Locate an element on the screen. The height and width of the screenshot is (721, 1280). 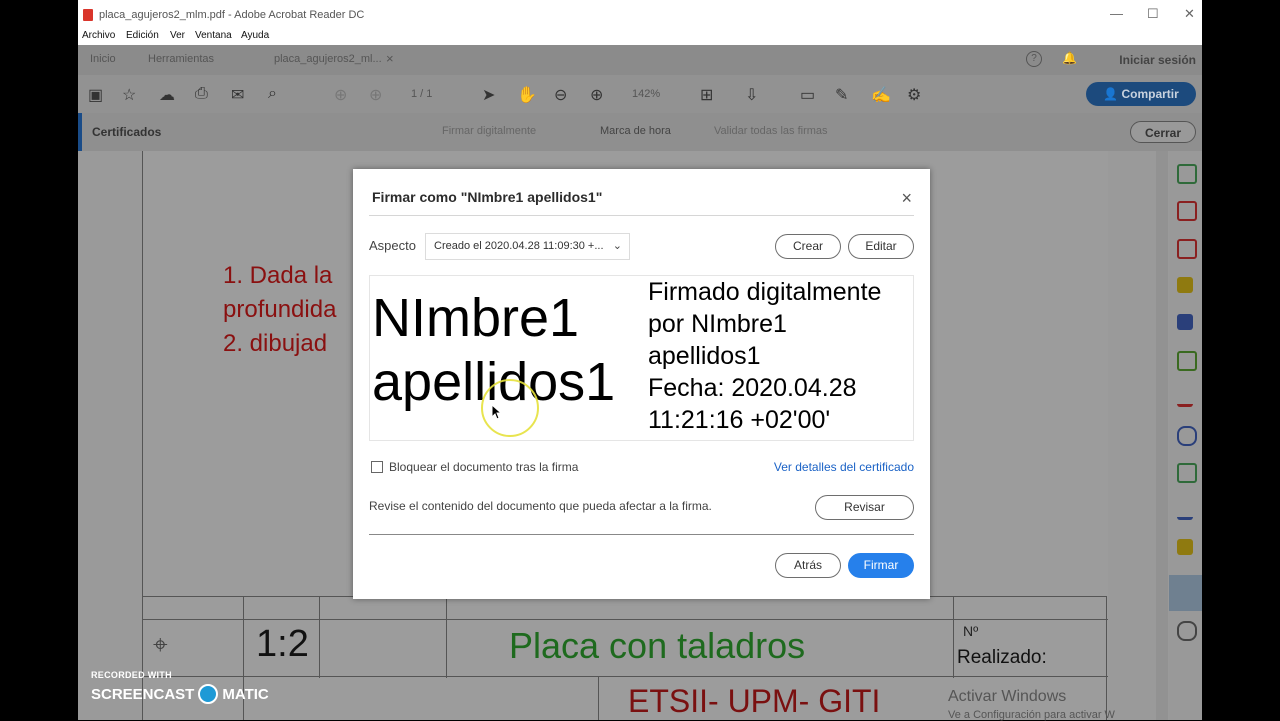
record-dot-icon is located at coordinates (208, 694).